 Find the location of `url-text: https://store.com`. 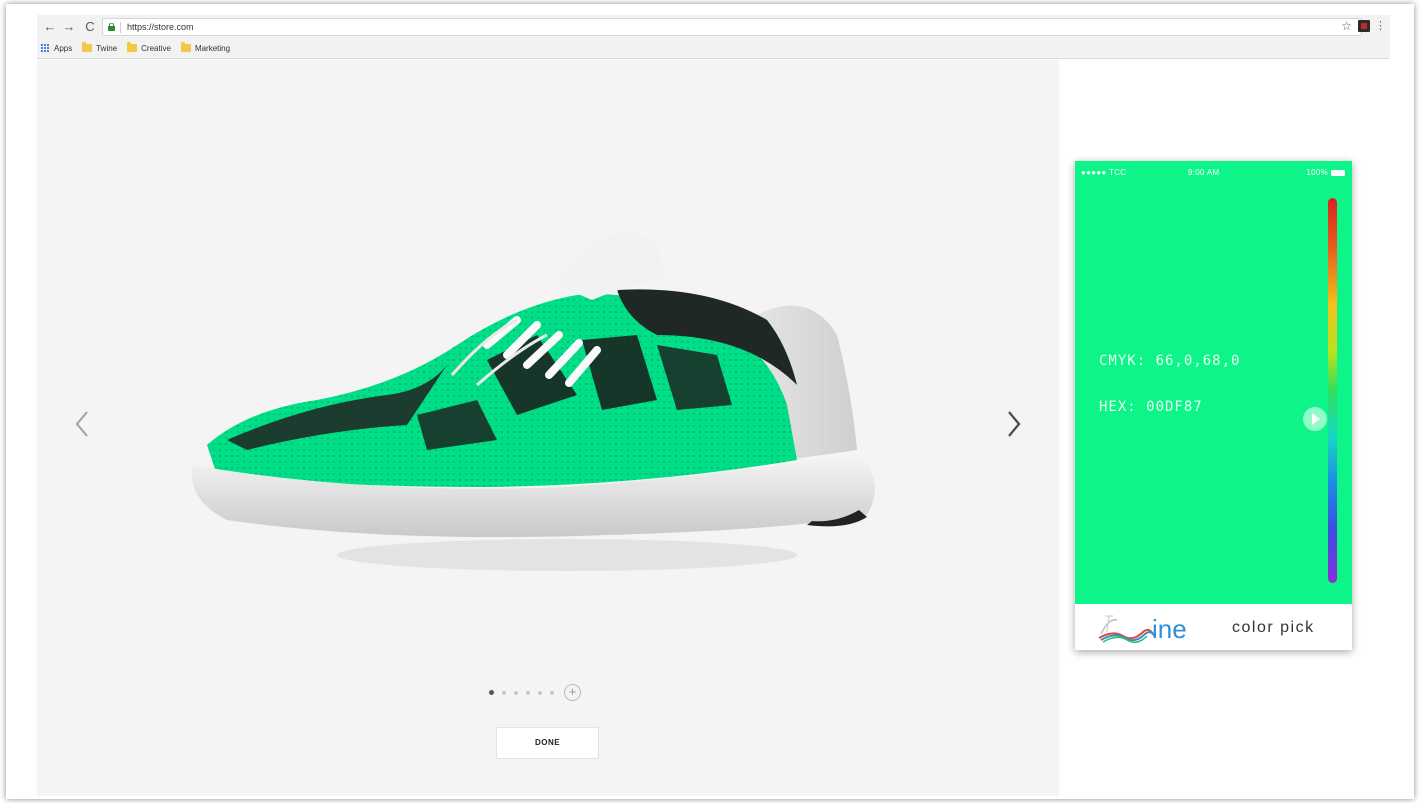

url-text: https://store.com is located at coordinates (160, 27).